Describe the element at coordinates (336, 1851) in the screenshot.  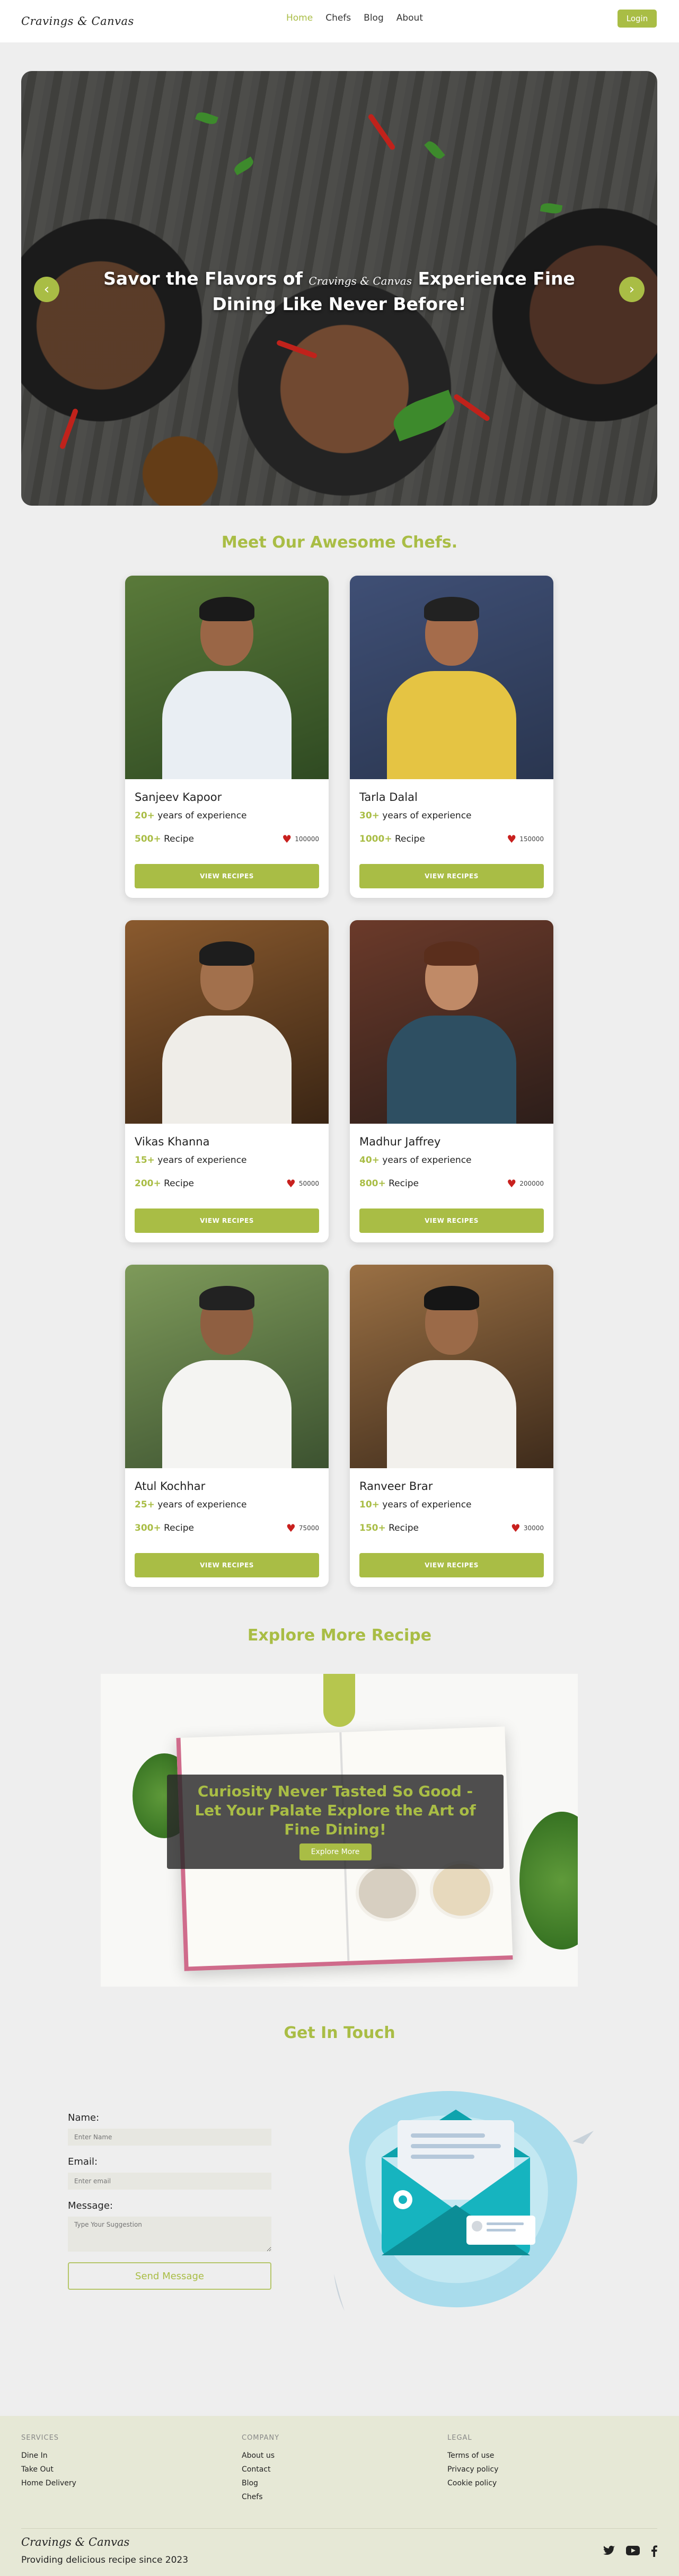
I see `explore-more-button: Explore More` at that location.